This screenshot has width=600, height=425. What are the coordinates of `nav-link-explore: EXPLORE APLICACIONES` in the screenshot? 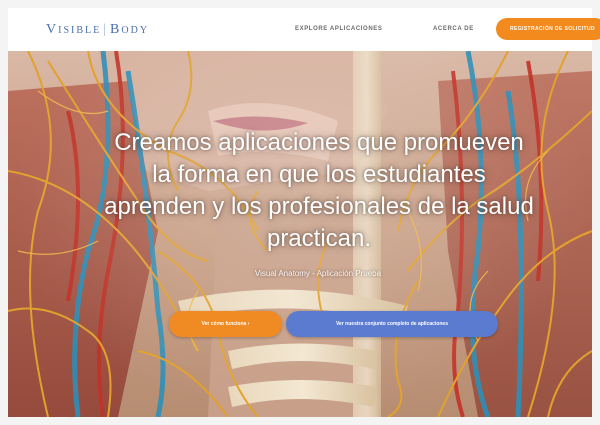 It's located at (338, 29).